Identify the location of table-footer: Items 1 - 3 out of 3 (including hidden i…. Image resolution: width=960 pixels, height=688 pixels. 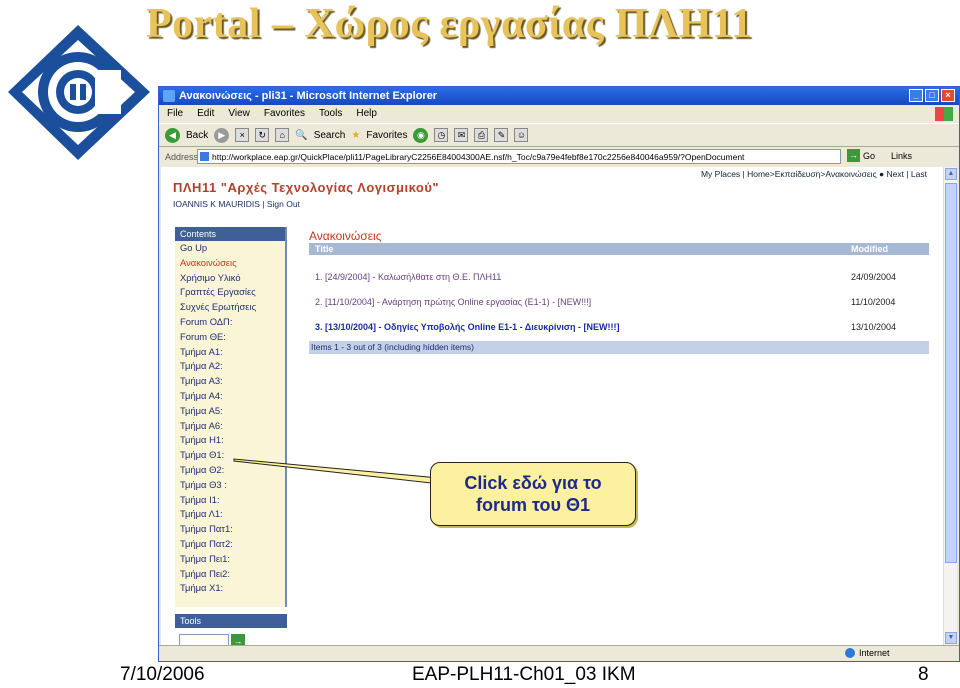
(619, 347).